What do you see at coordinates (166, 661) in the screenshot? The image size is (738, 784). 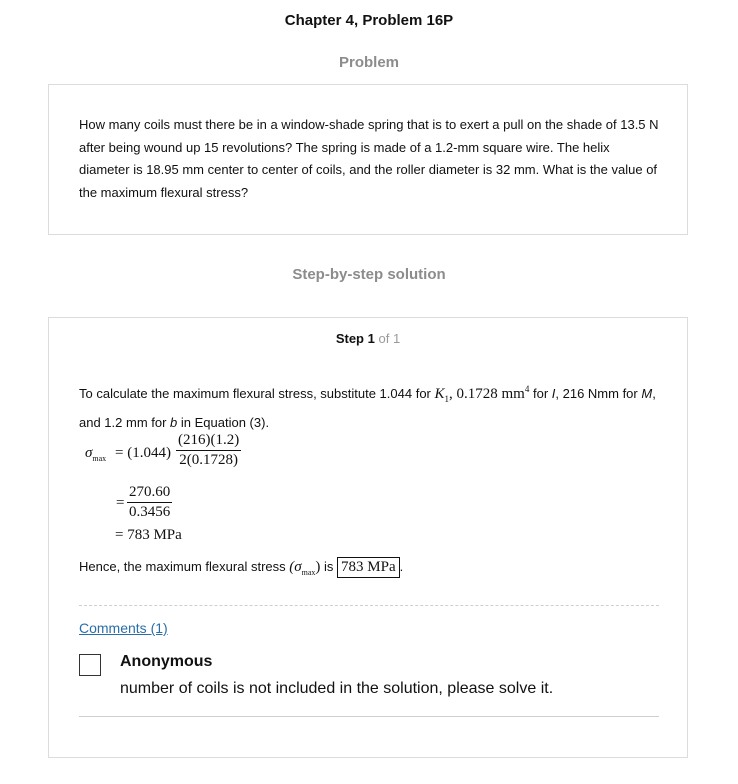 I see `comment-author: Anonymous` at bounding box center [166, 661].